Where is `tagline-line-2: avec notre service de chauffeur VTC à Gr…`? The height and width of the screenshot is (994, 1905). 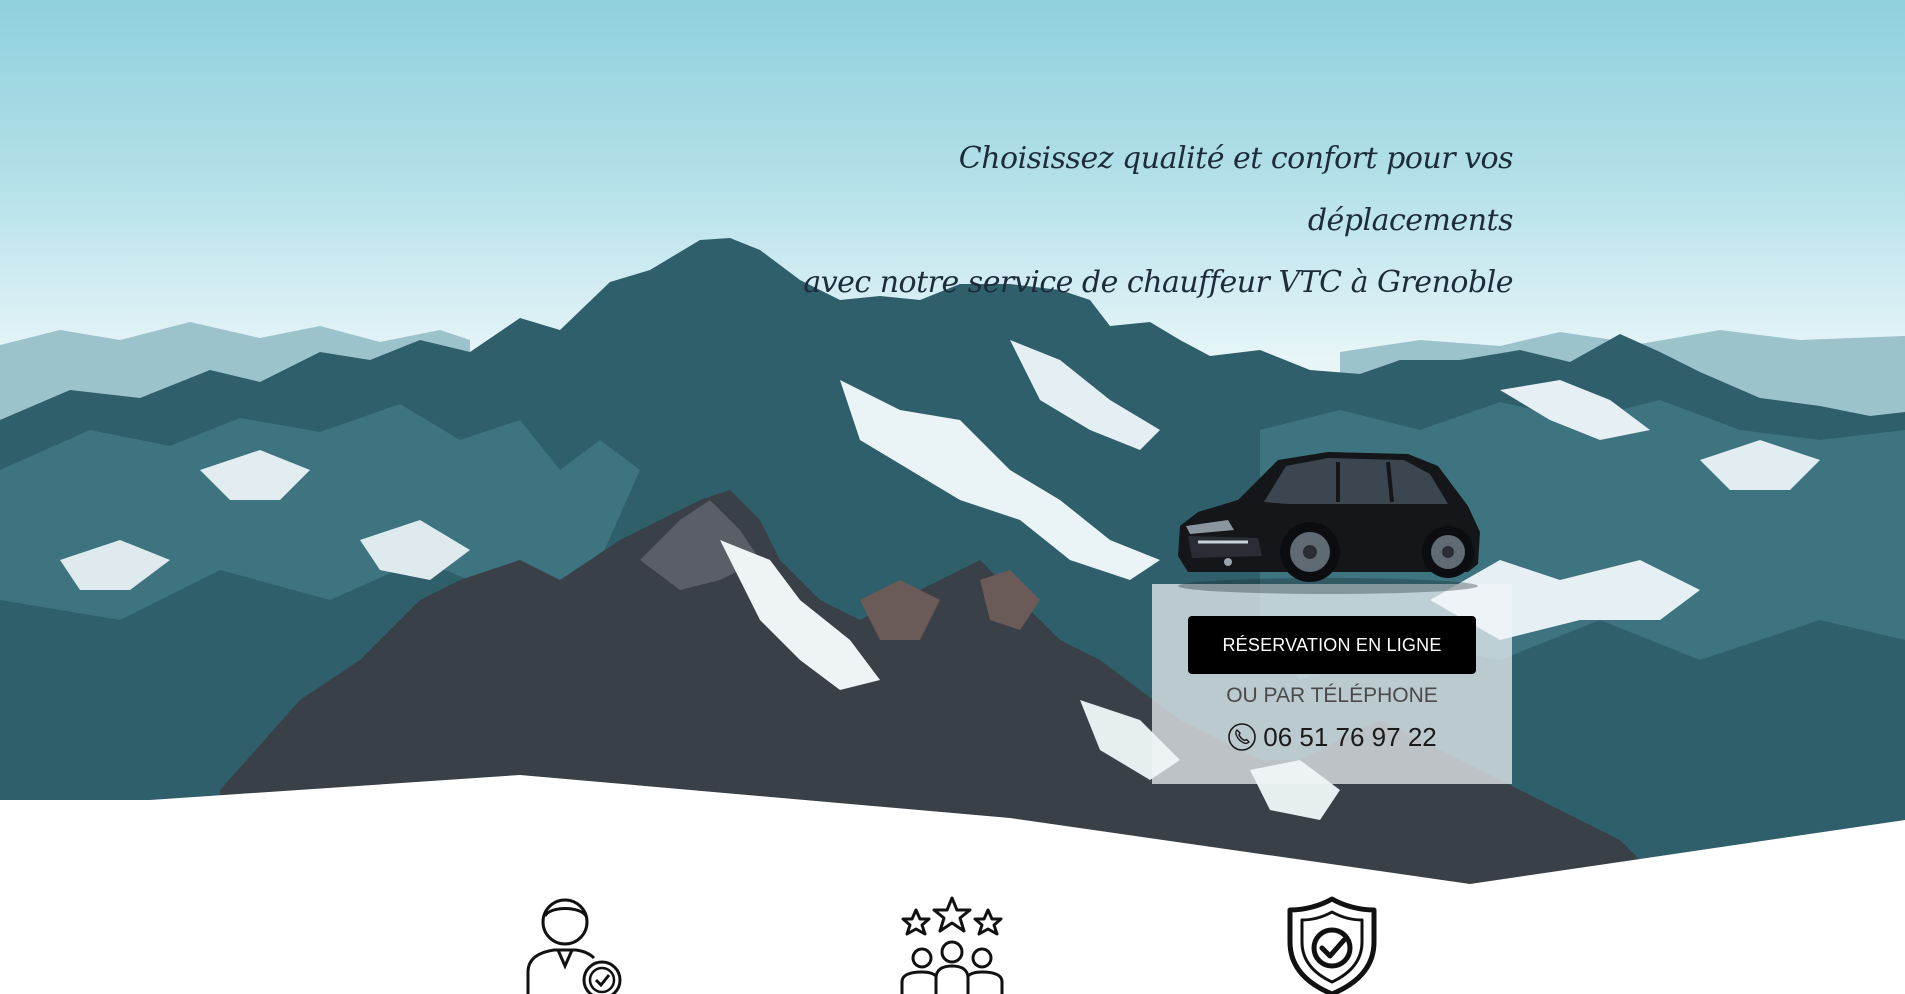
tagline-line-2: avec notre service de chauffeur VTC à Gr… is located at coordinates (1158, 282).